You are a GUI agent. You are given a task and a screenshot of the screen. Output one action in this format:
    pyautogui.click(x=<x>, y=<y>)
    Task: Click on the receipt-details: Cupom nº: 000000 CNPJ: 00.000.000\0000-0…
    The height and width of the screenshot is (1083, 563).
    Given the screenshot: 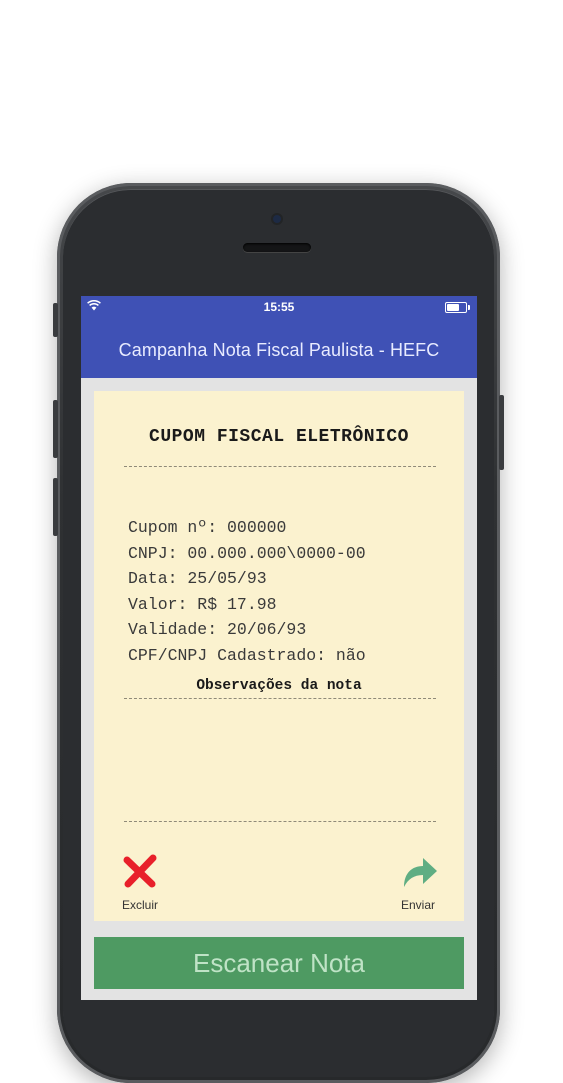 What is the action you would take?
    pyautogui.click(x=288, y=591)
    